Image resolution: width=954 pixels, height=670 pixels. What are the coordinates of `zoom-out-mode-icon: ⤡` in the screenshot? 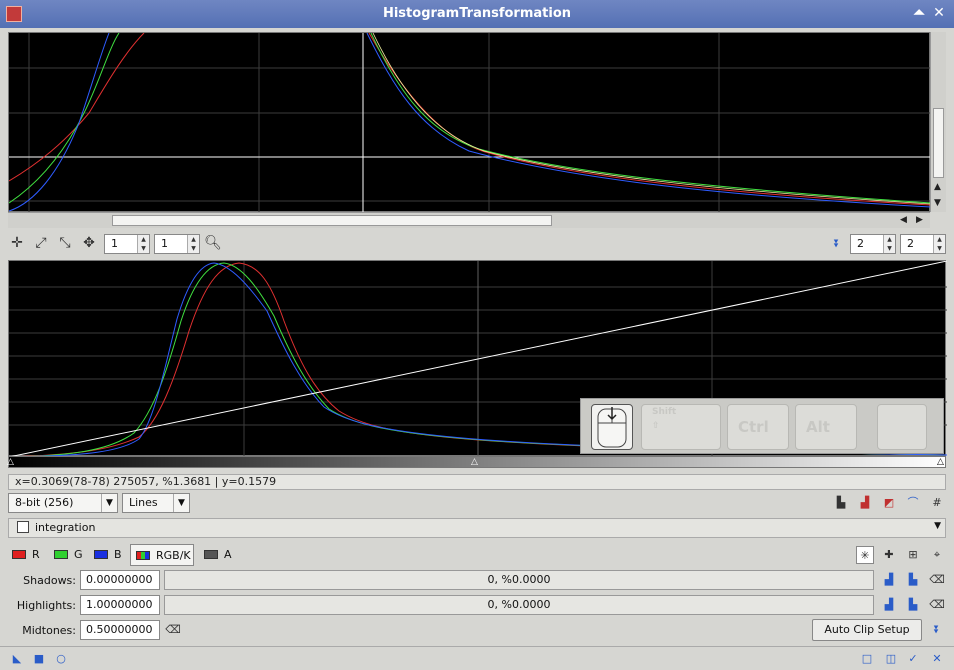 It's located at (65, 243).